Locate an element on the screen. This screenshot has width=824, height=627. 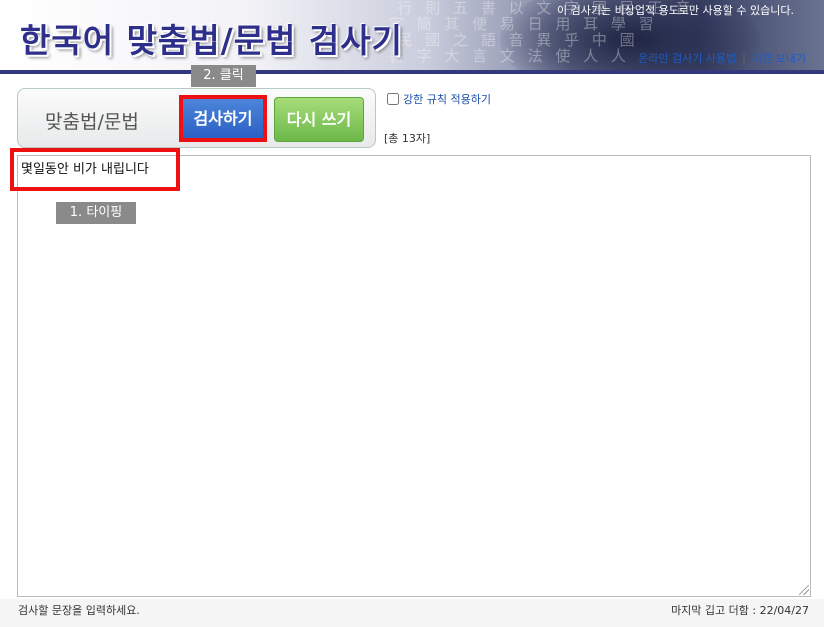
usage-guide-link: 온라인 검사기 사용법 is located at coordinates (687, 58).